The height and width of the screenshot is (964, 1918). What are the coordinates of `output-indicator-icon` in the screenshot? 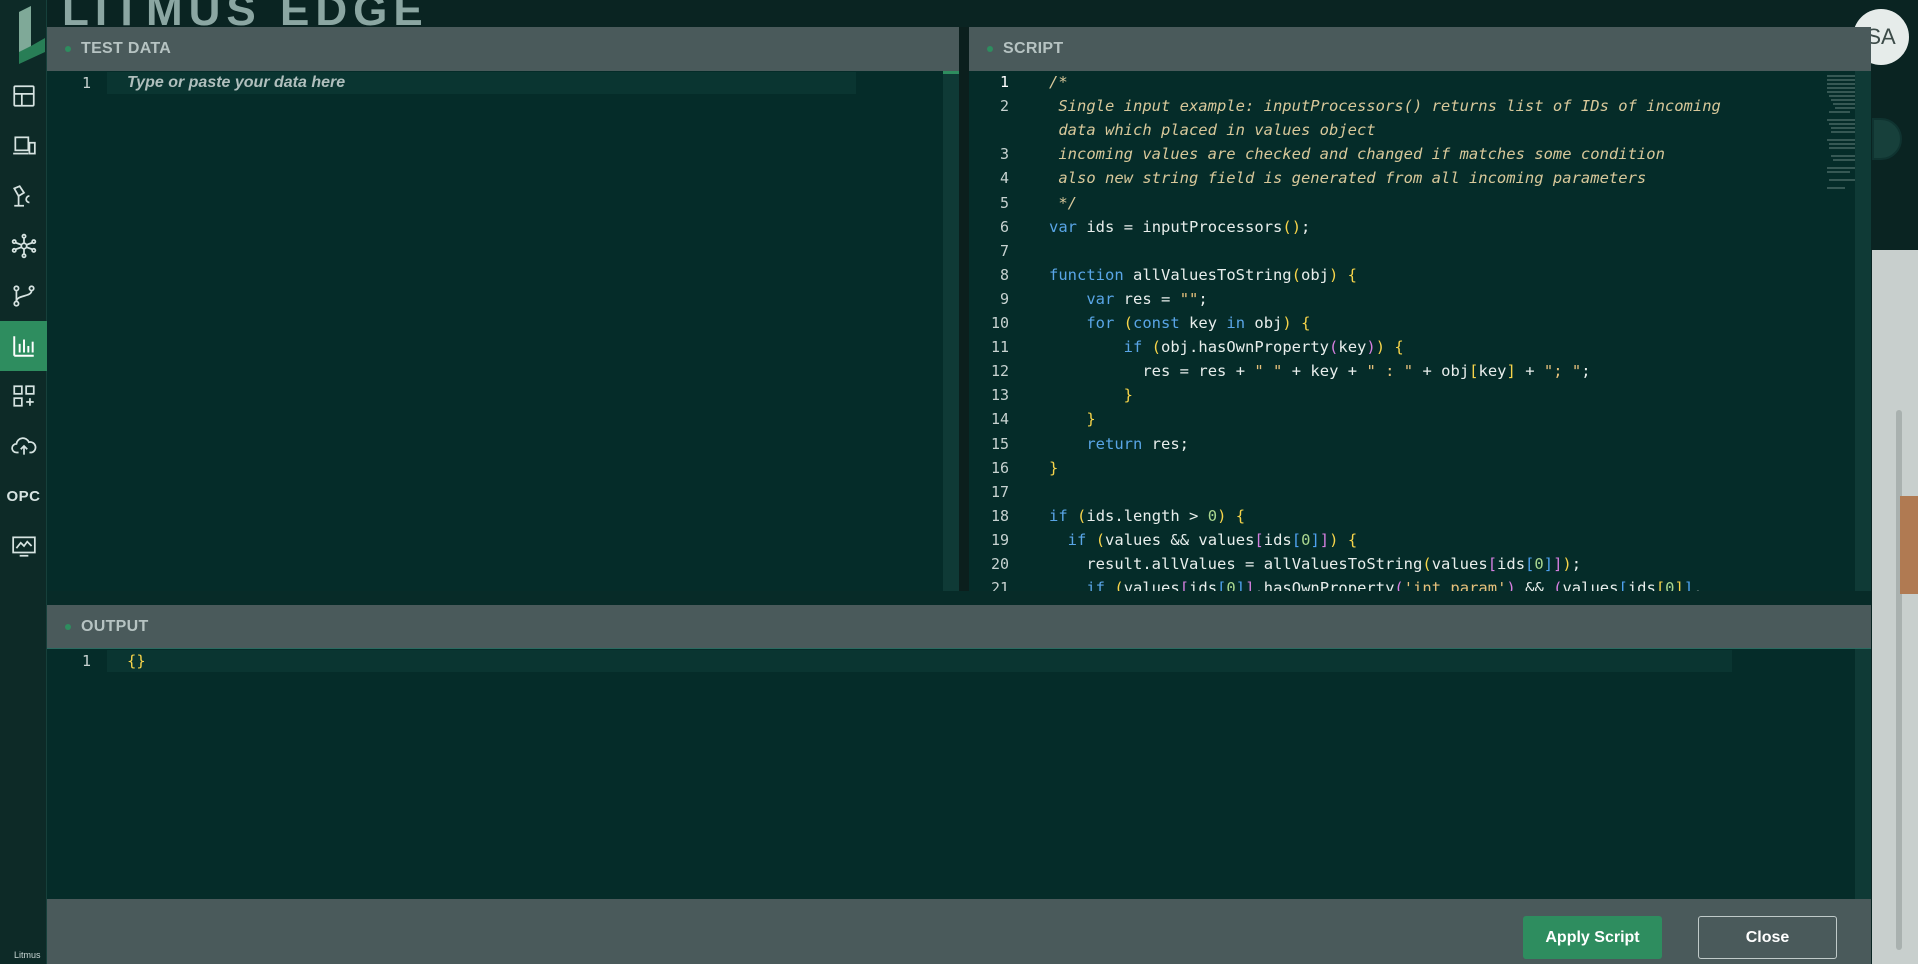 It's located at (68, 626).